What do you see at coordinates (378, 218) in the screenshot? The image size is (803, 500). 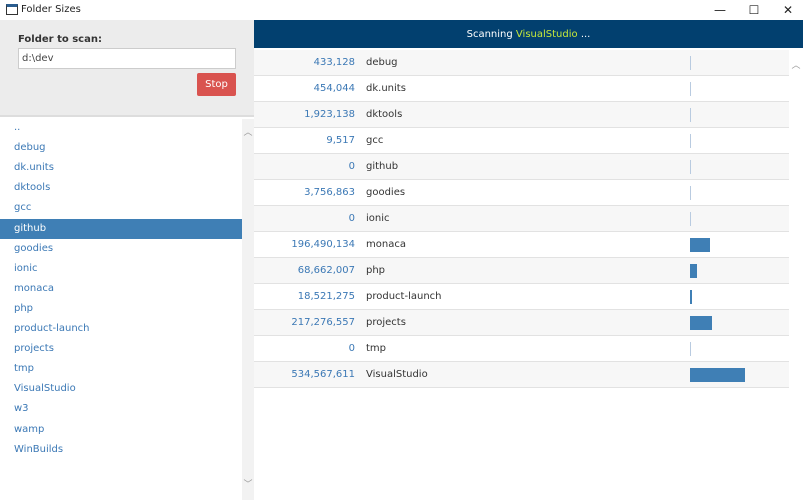 I see `folder-name: ionic` at bounding box center [378, 218].